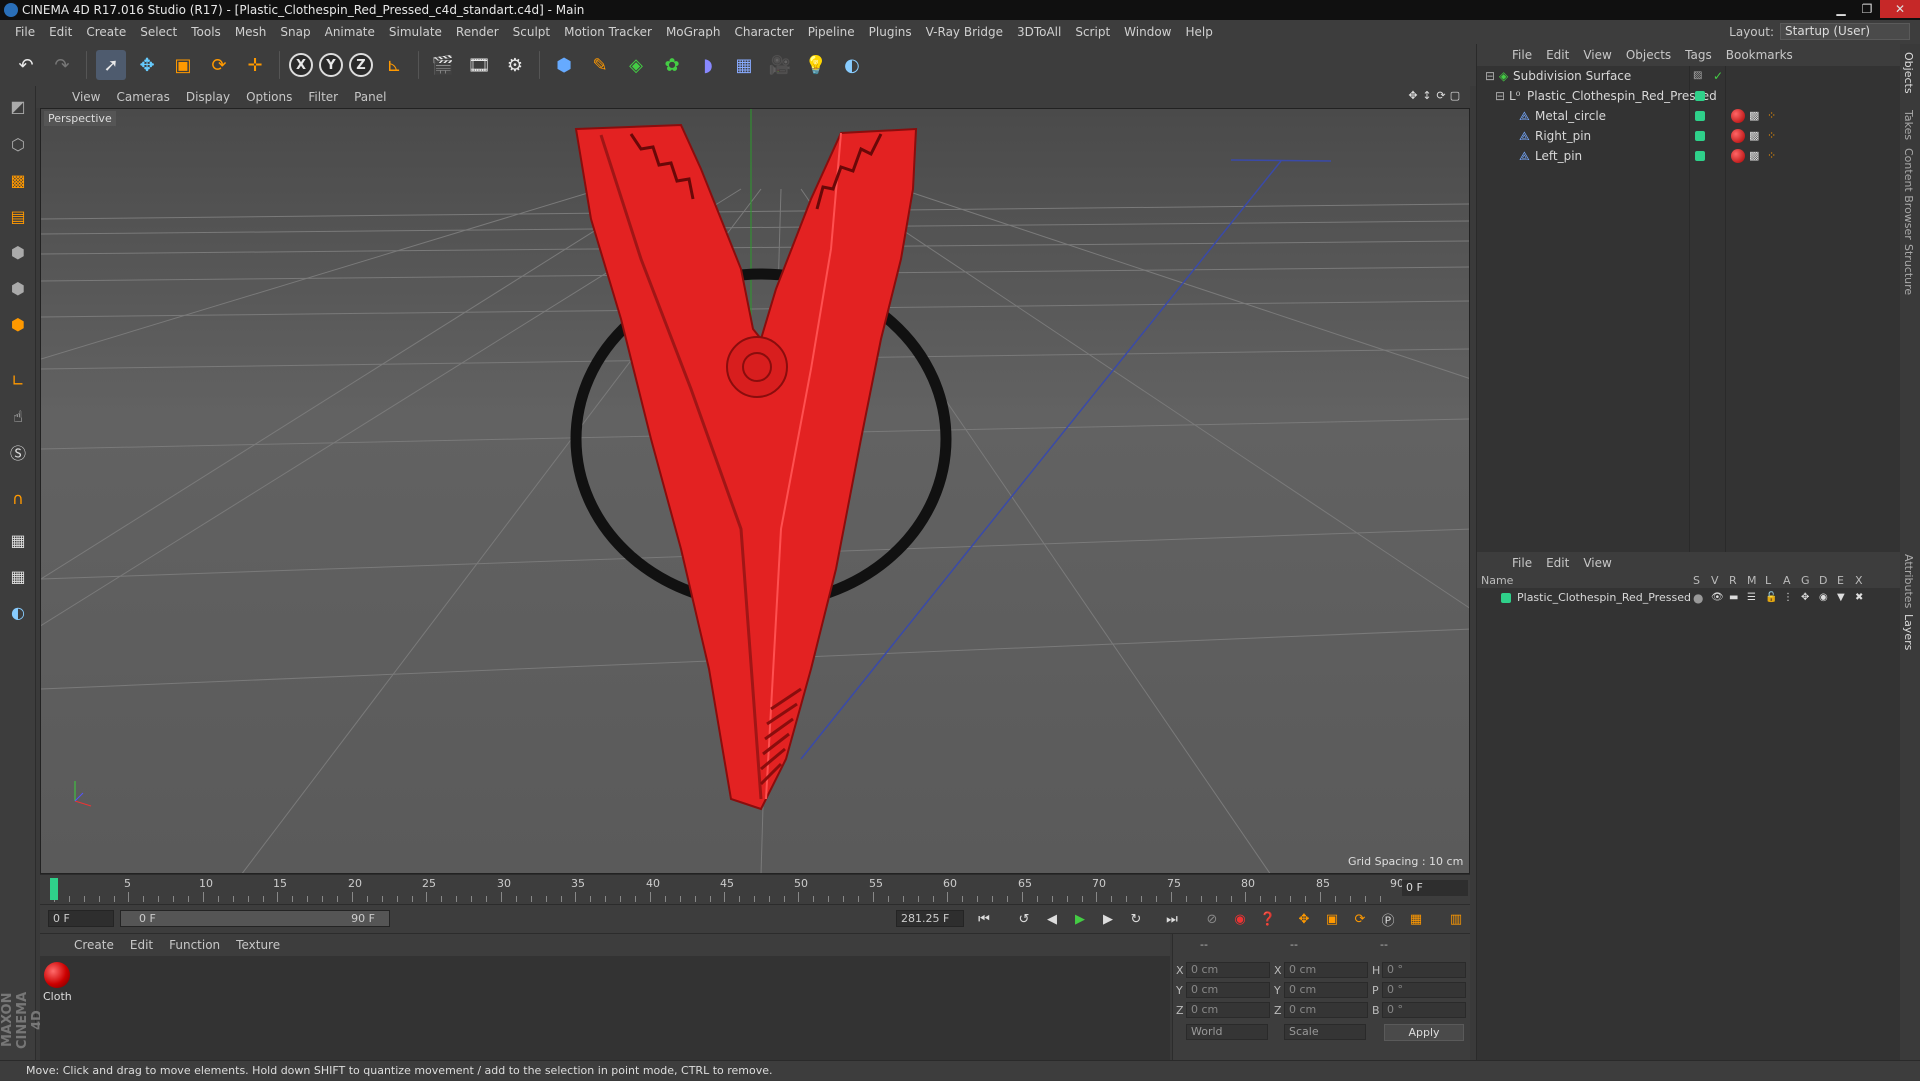 This screenshot has height=1081, width=1920. What do you see at coordinates (1859, 598) in the screenshot?
I see `layer-xref-icon: ✖` at bounding box center [1859, 598].